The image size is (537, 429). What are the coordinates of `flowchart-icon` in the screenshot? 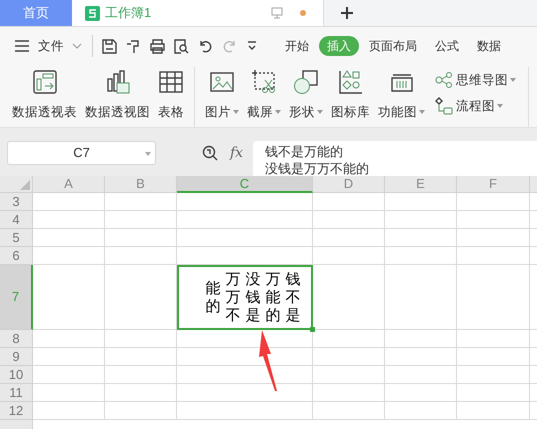 It's located at (444, 106).